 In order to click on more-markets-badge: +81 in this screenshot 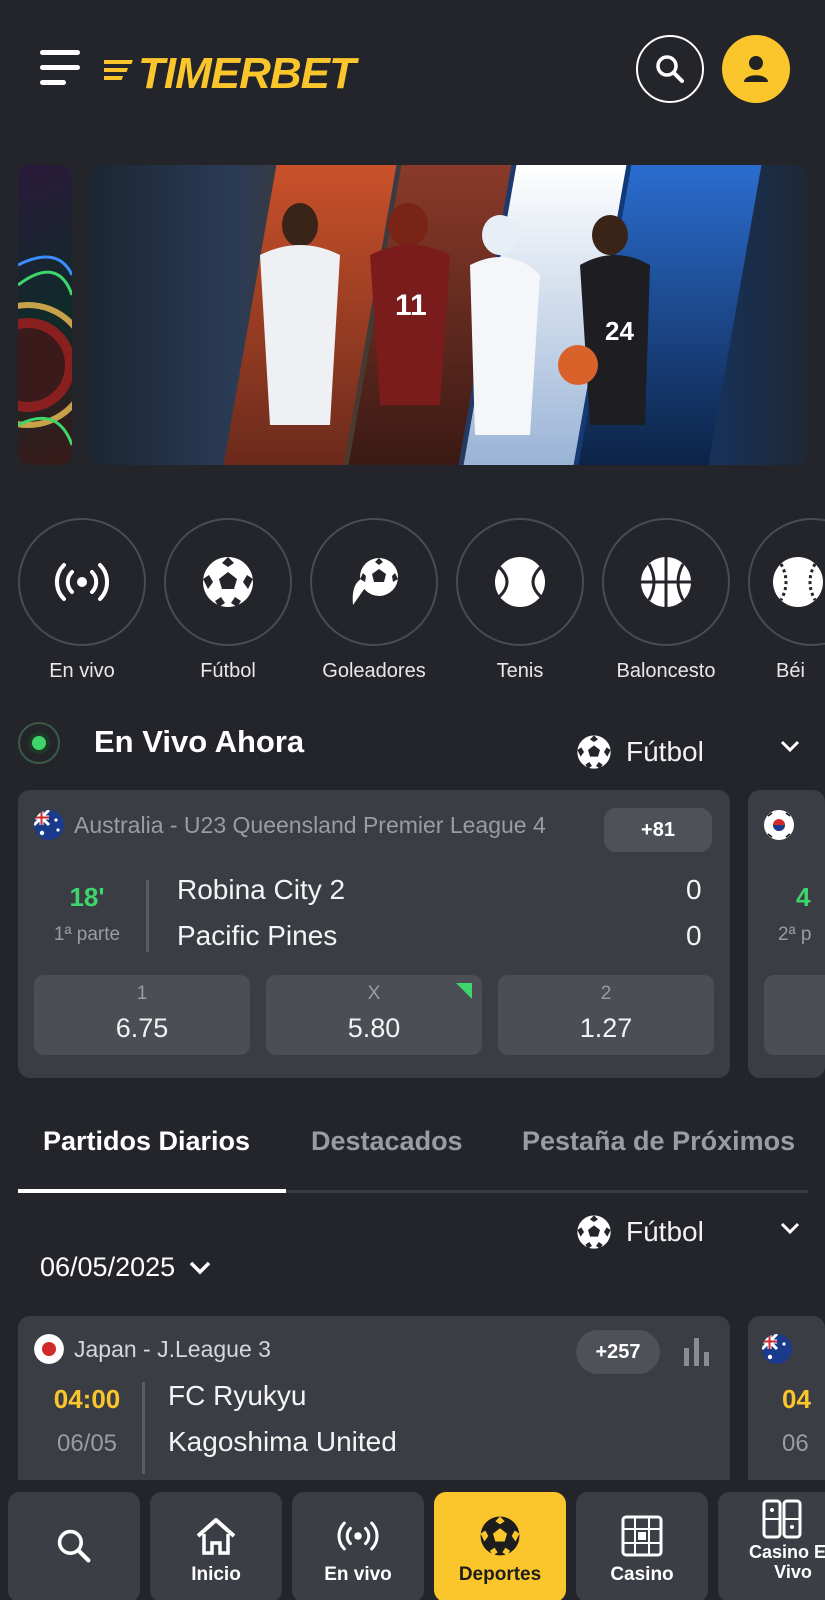, I will do `click(658, 830)`.